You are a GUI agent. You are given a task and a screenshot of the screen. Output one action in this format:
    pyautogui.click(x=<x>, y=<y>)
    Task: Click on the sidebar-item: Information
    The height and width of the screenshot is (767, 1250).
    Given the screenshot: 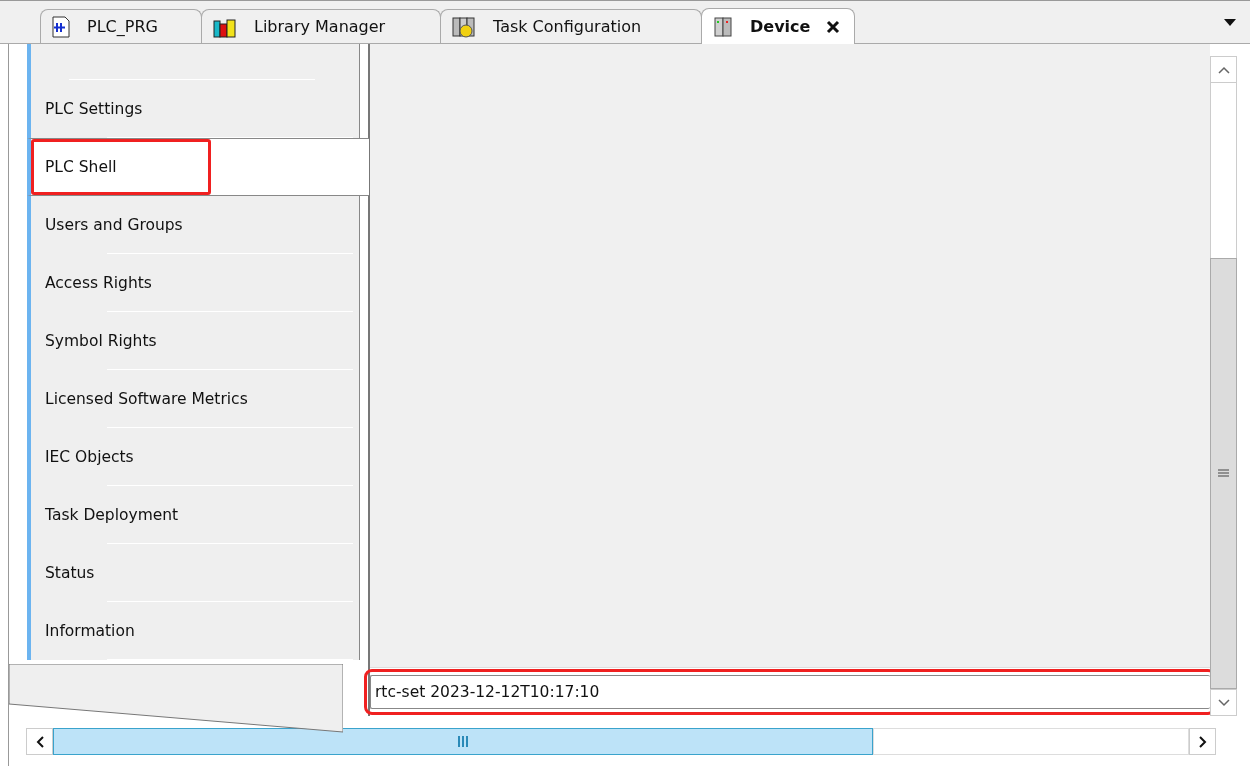 What is the action you would take?
    pyautogui.click(x=193, y=631)
    